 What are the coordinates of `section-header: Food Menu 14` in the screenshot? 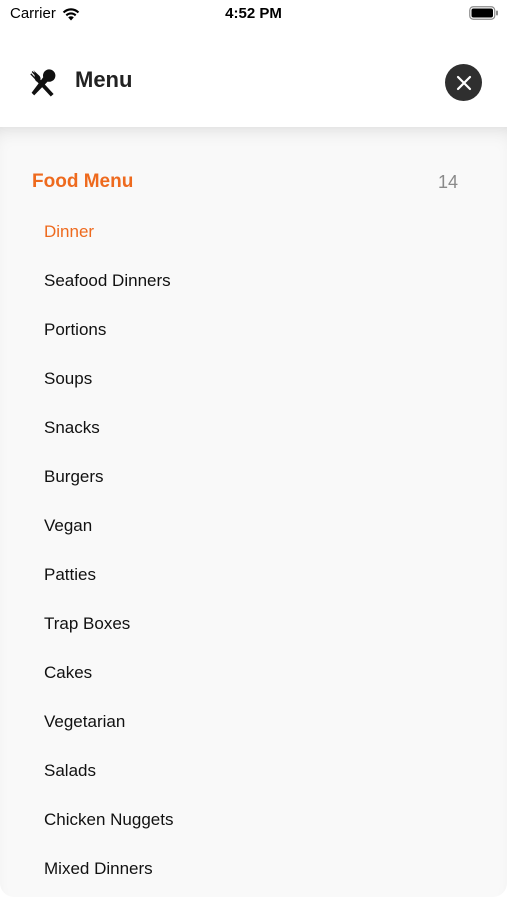 It's located at (245, 182).